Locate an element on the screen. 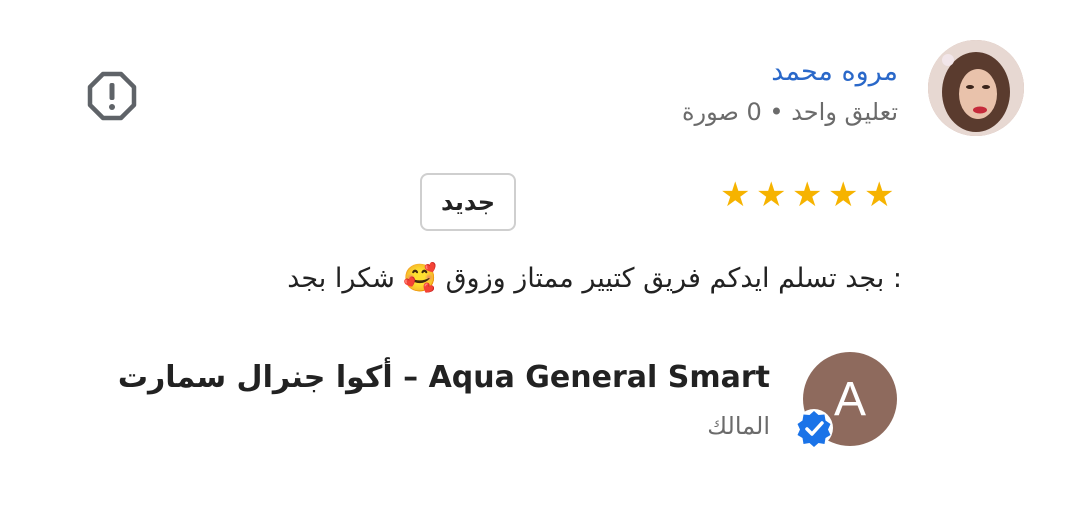 The width and height of the screenshot is (1075, 521). reviewer-meta: تعليق واحد • 0 صورة is located at coordinates (789, 112).